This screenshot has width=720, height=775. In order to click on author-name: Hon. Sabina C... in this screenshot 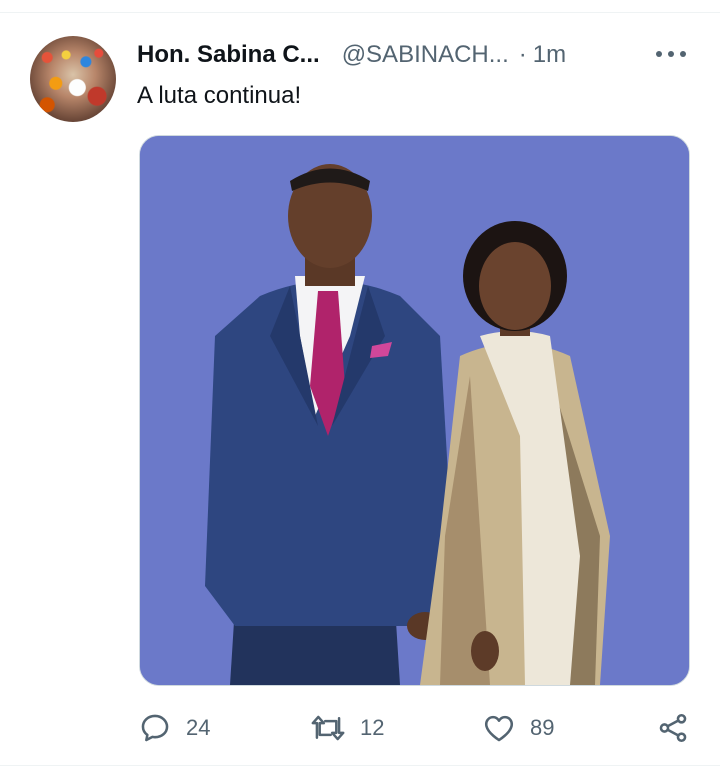, I will do `click(228, 55)`.